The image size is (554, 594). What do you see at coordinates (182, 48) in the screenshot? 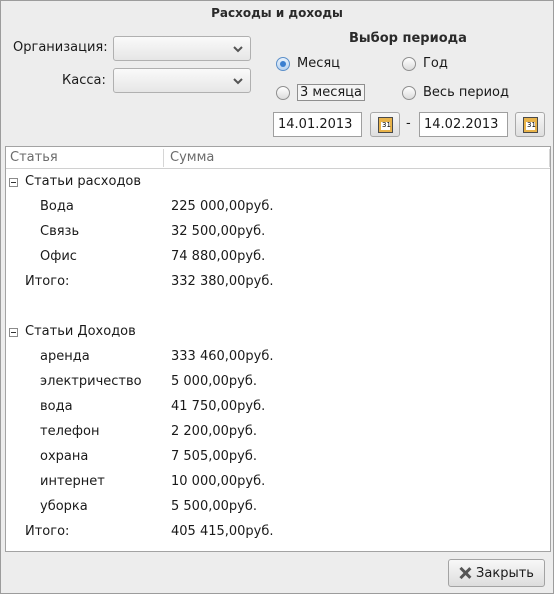
I see `organization-select` at bounding box center [182, 48].